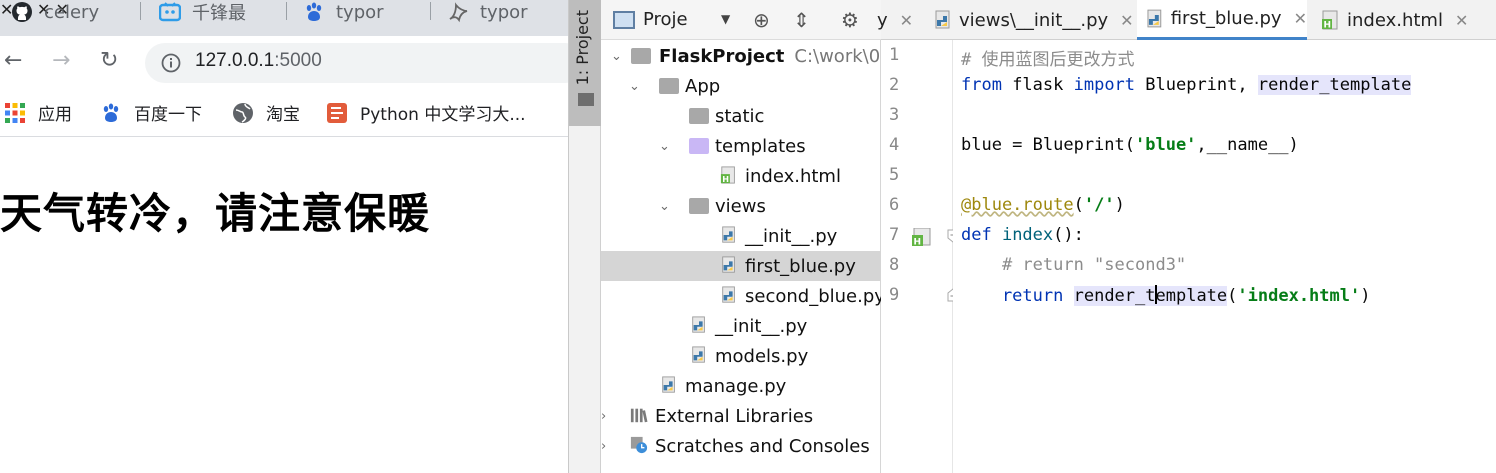  Describe the element at coordinates (734, 416) in the screenshot. I see `tree-item-label: External Libraries` at that location.